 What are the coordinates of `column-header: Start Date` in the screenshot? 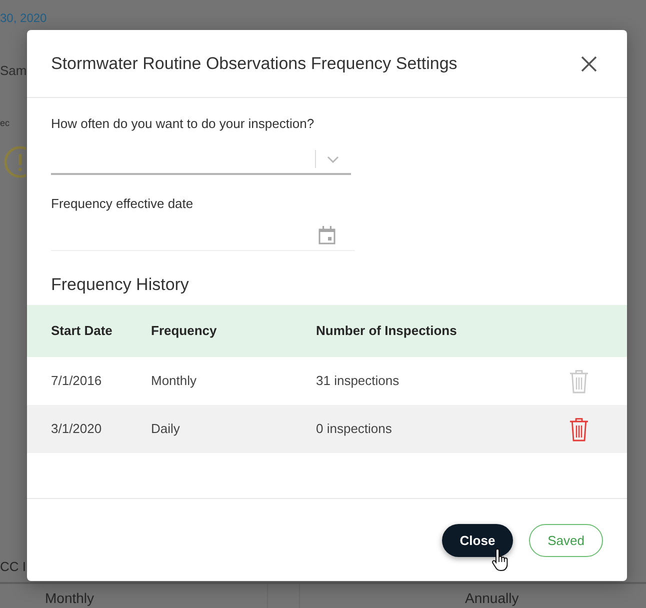 It's located at (81, 331).